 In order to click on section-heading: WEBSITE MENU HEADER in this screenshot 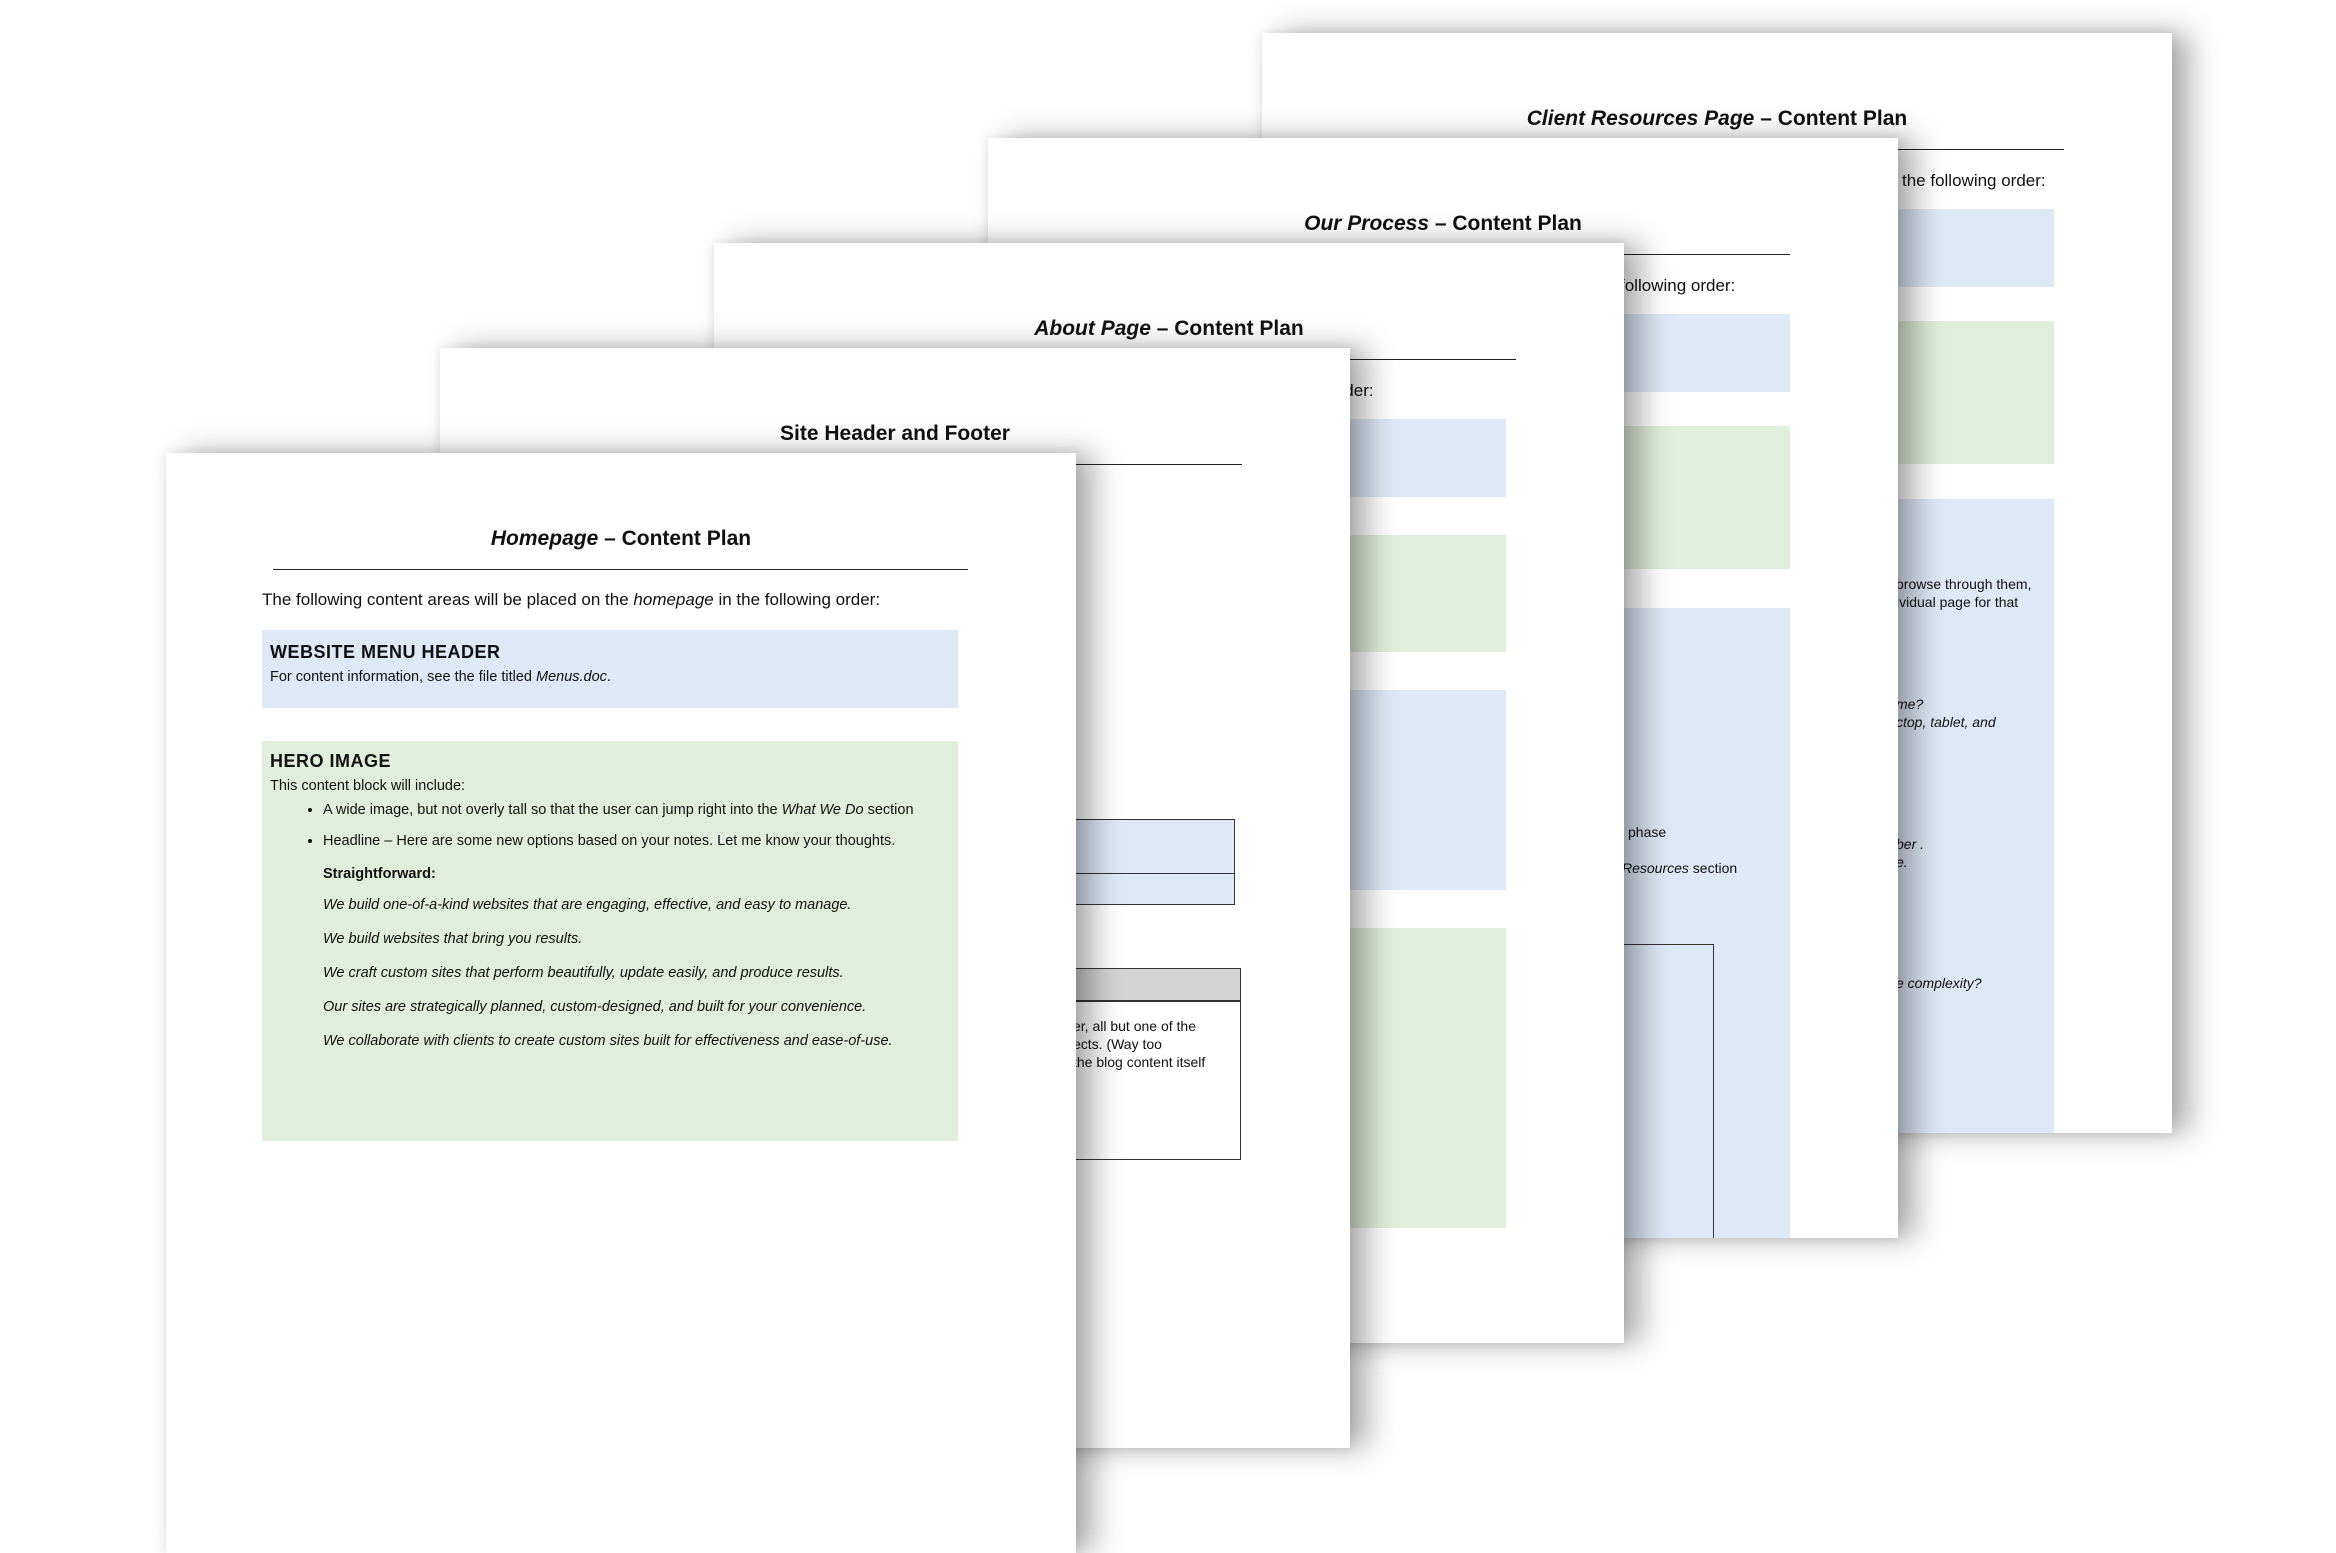, I will do `click(385, 652)`.